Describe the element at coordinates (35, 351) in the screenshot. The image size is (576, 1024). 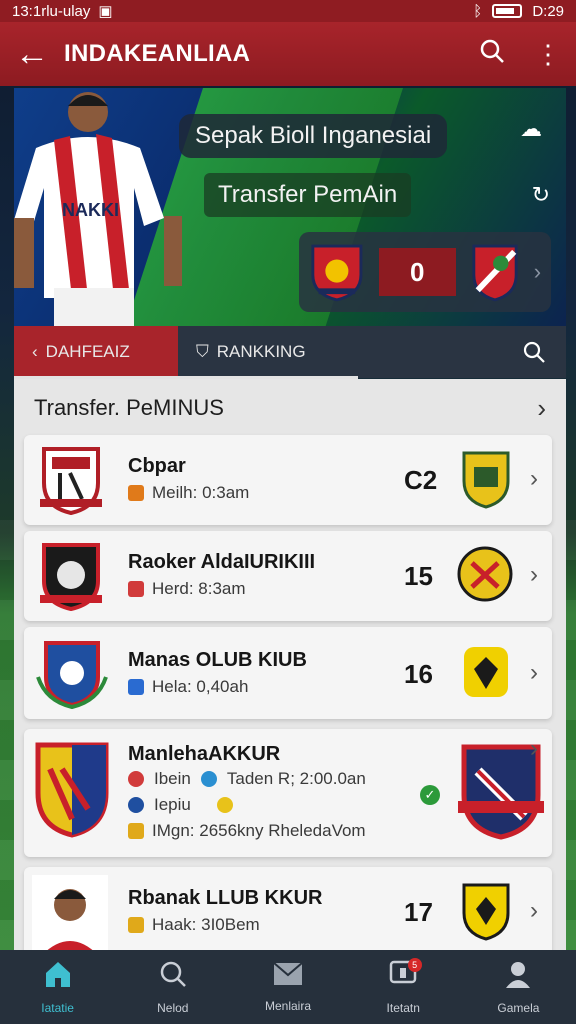
I see `chevron-left-icon: ‹` at that location.